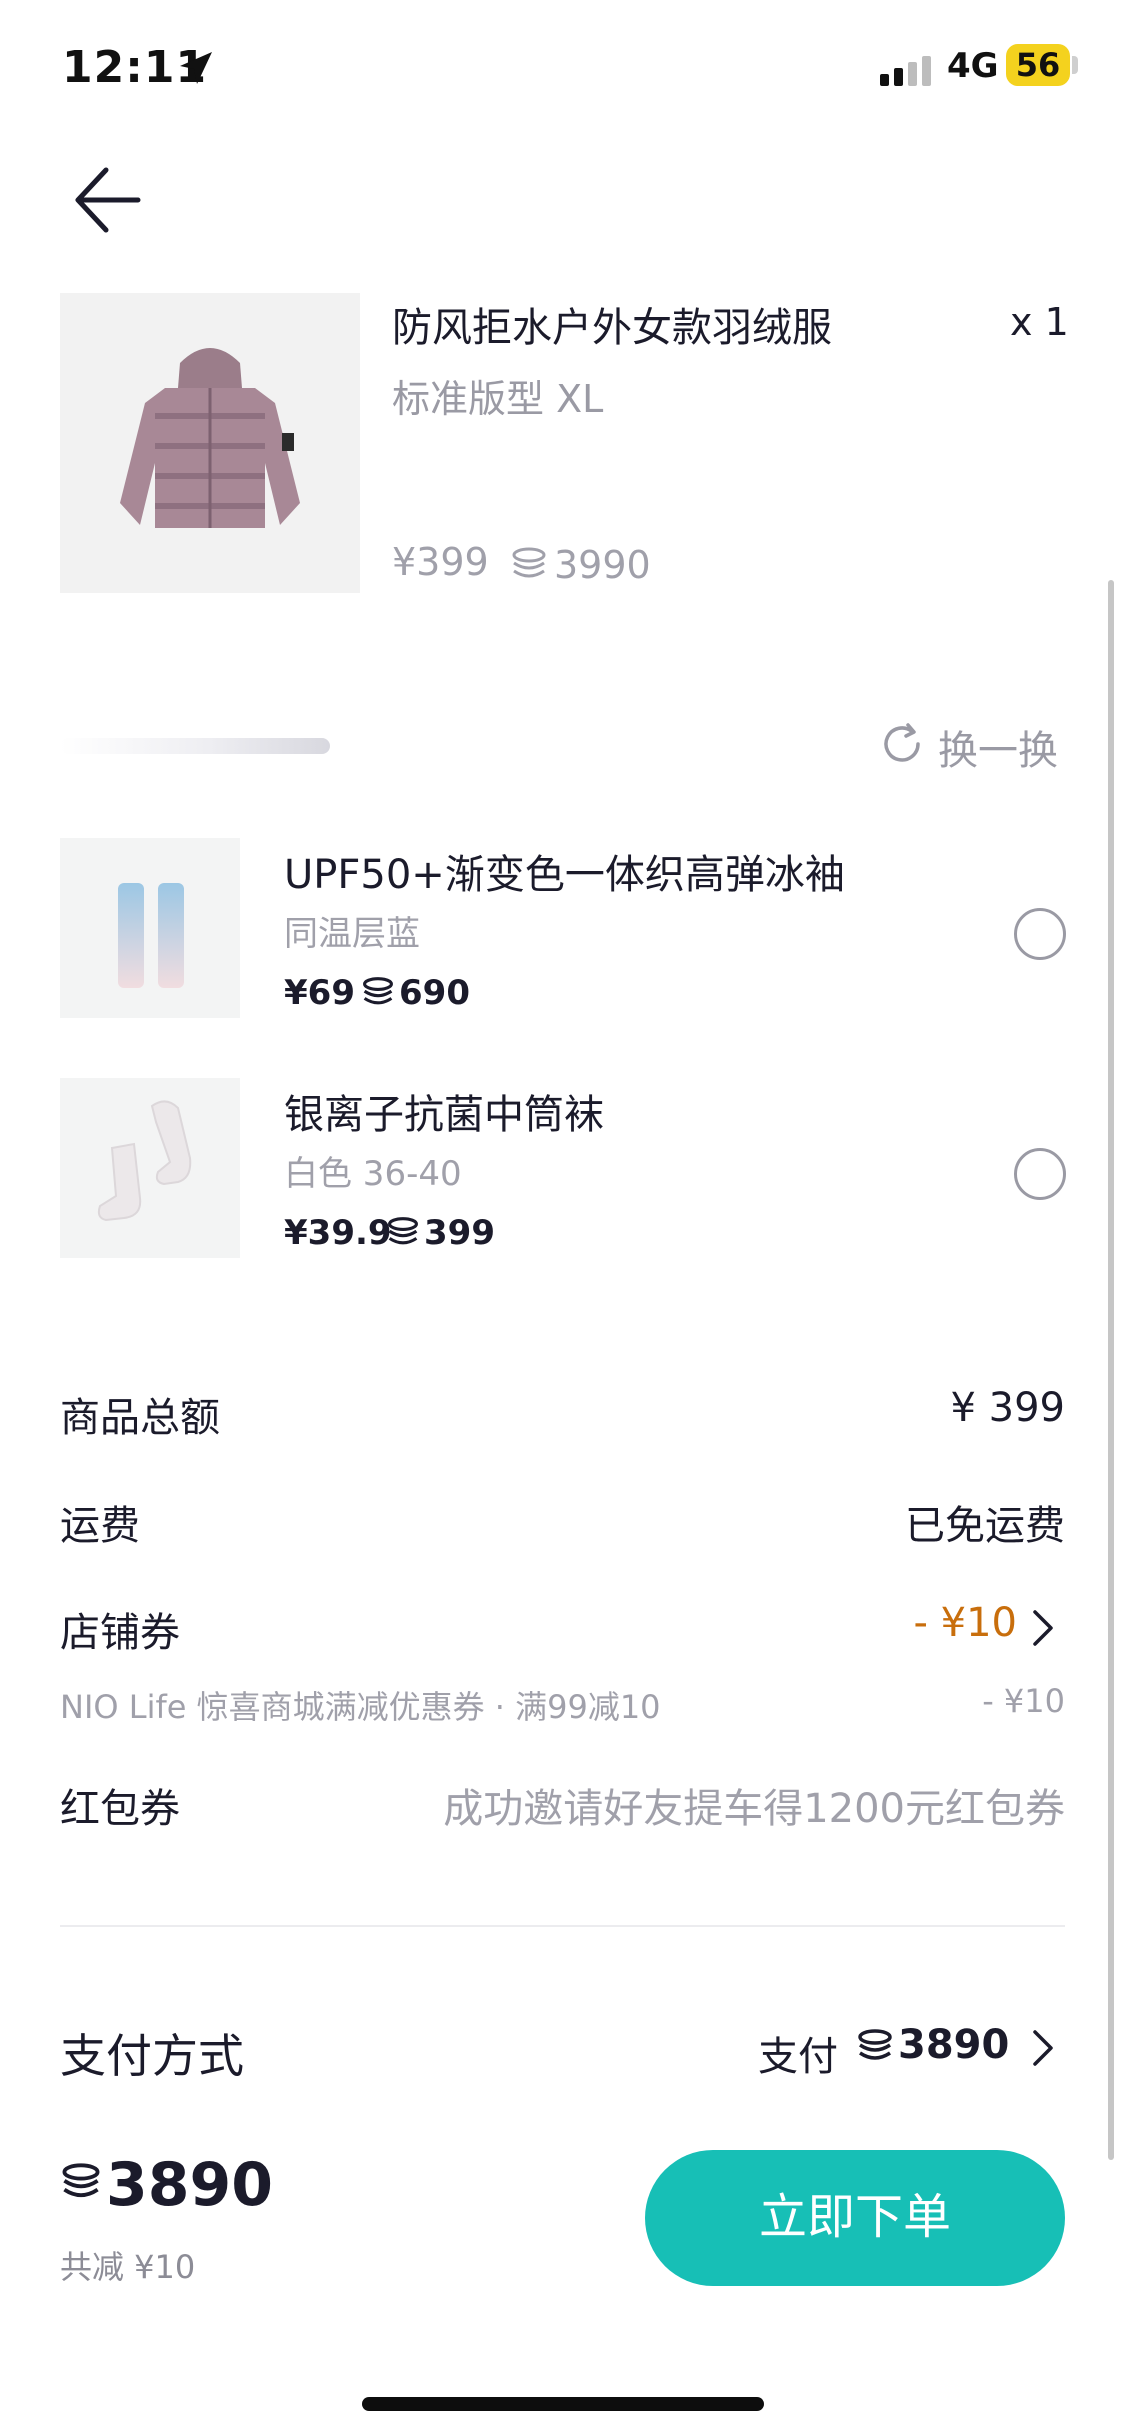 This screenshot has width=1125, height=2436. Describe the element at coordinates (966, 1623) in the screenshot. I see `store-coupon-value: - ¥10` at that location.